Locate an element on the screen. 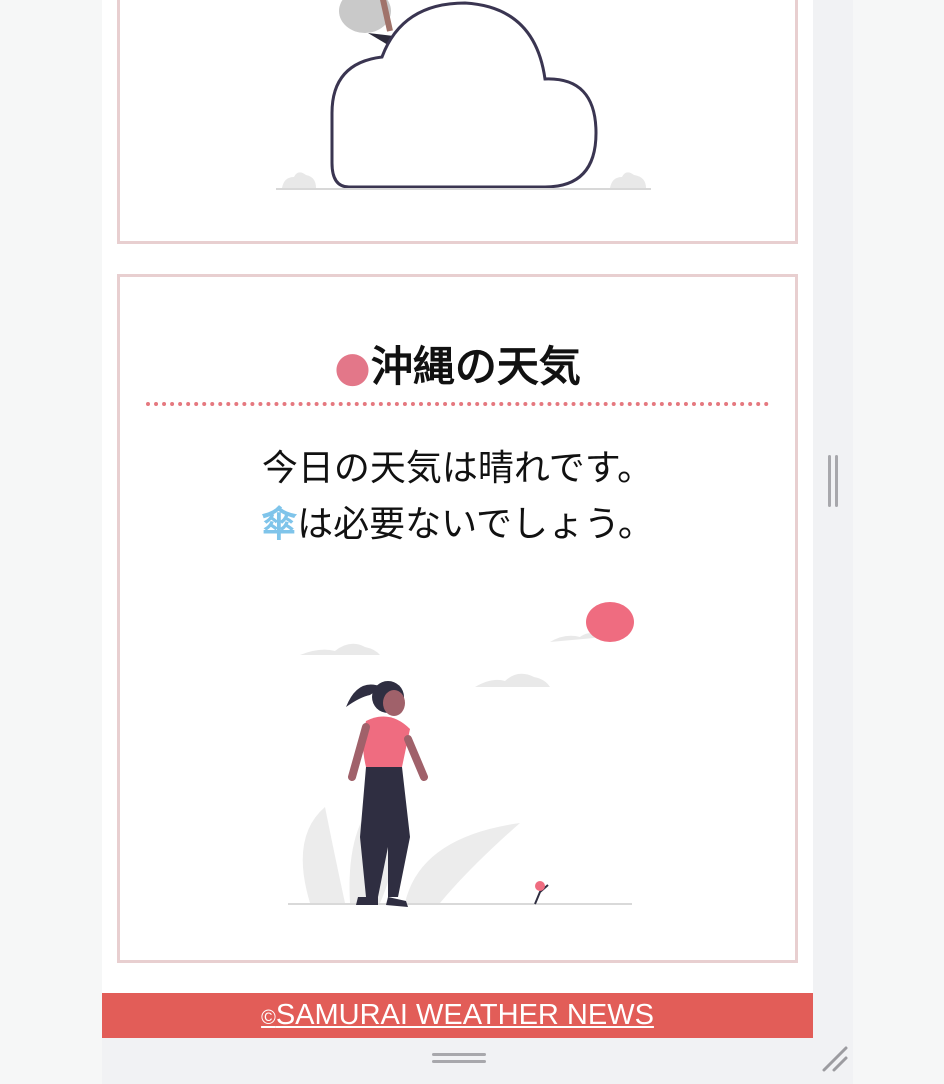 This screenshot has width=944, height=1084. footer: ©SAMURAI WEATHER NEWS is located at coordinates (457, 1015).